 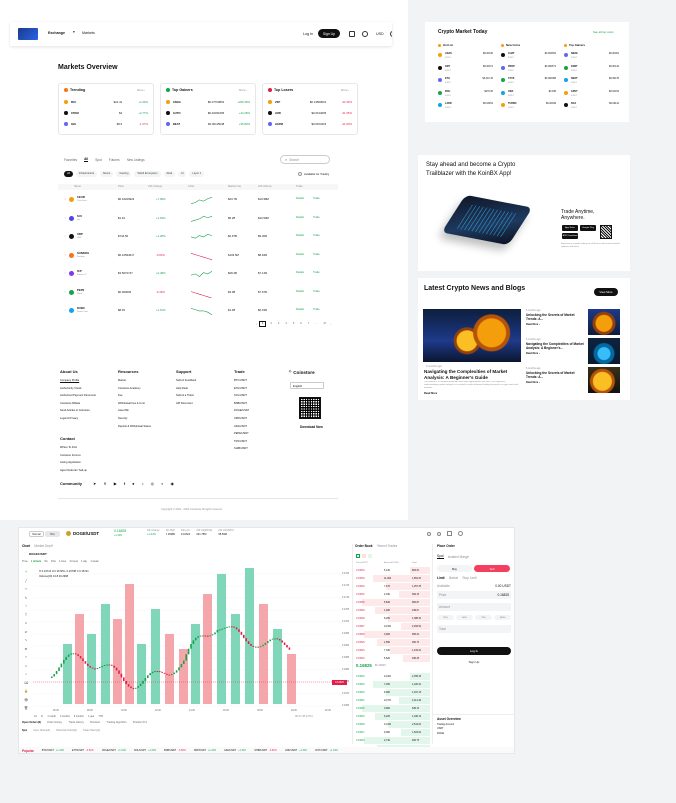 I want to click on footer-link: Submit a Ticket, so click(x=186, y=396).